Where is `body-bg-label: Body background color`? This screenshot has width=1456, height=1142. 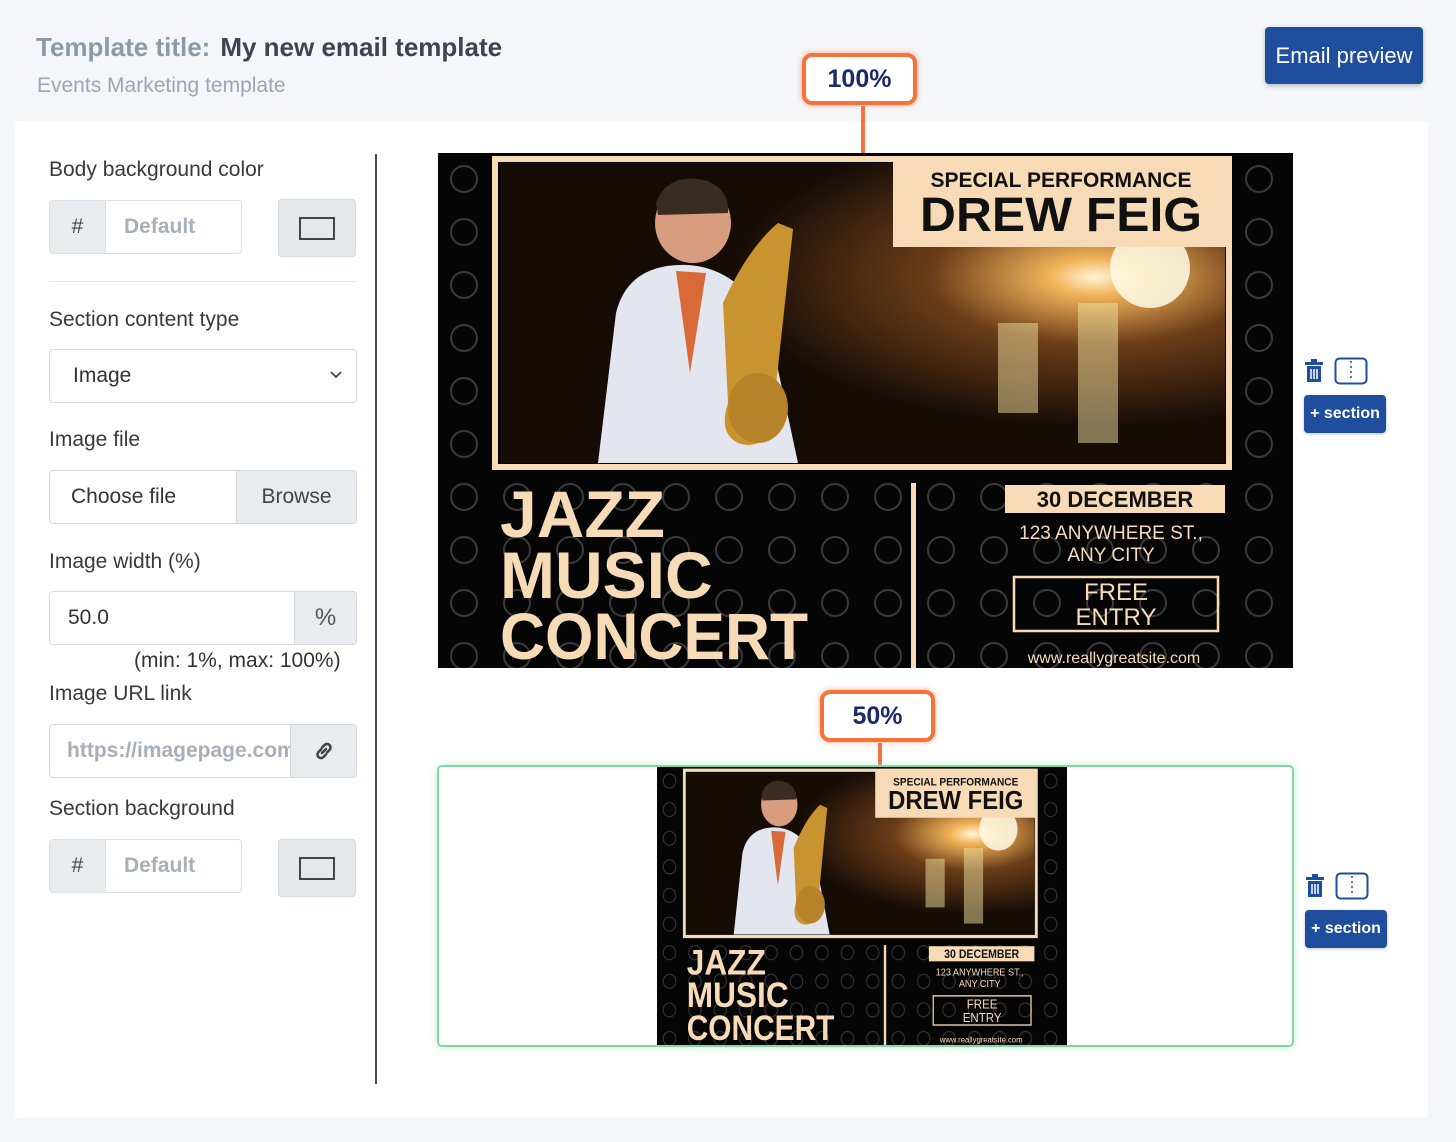 body-bg-label: Body background color is located at coordinates (156, 169).